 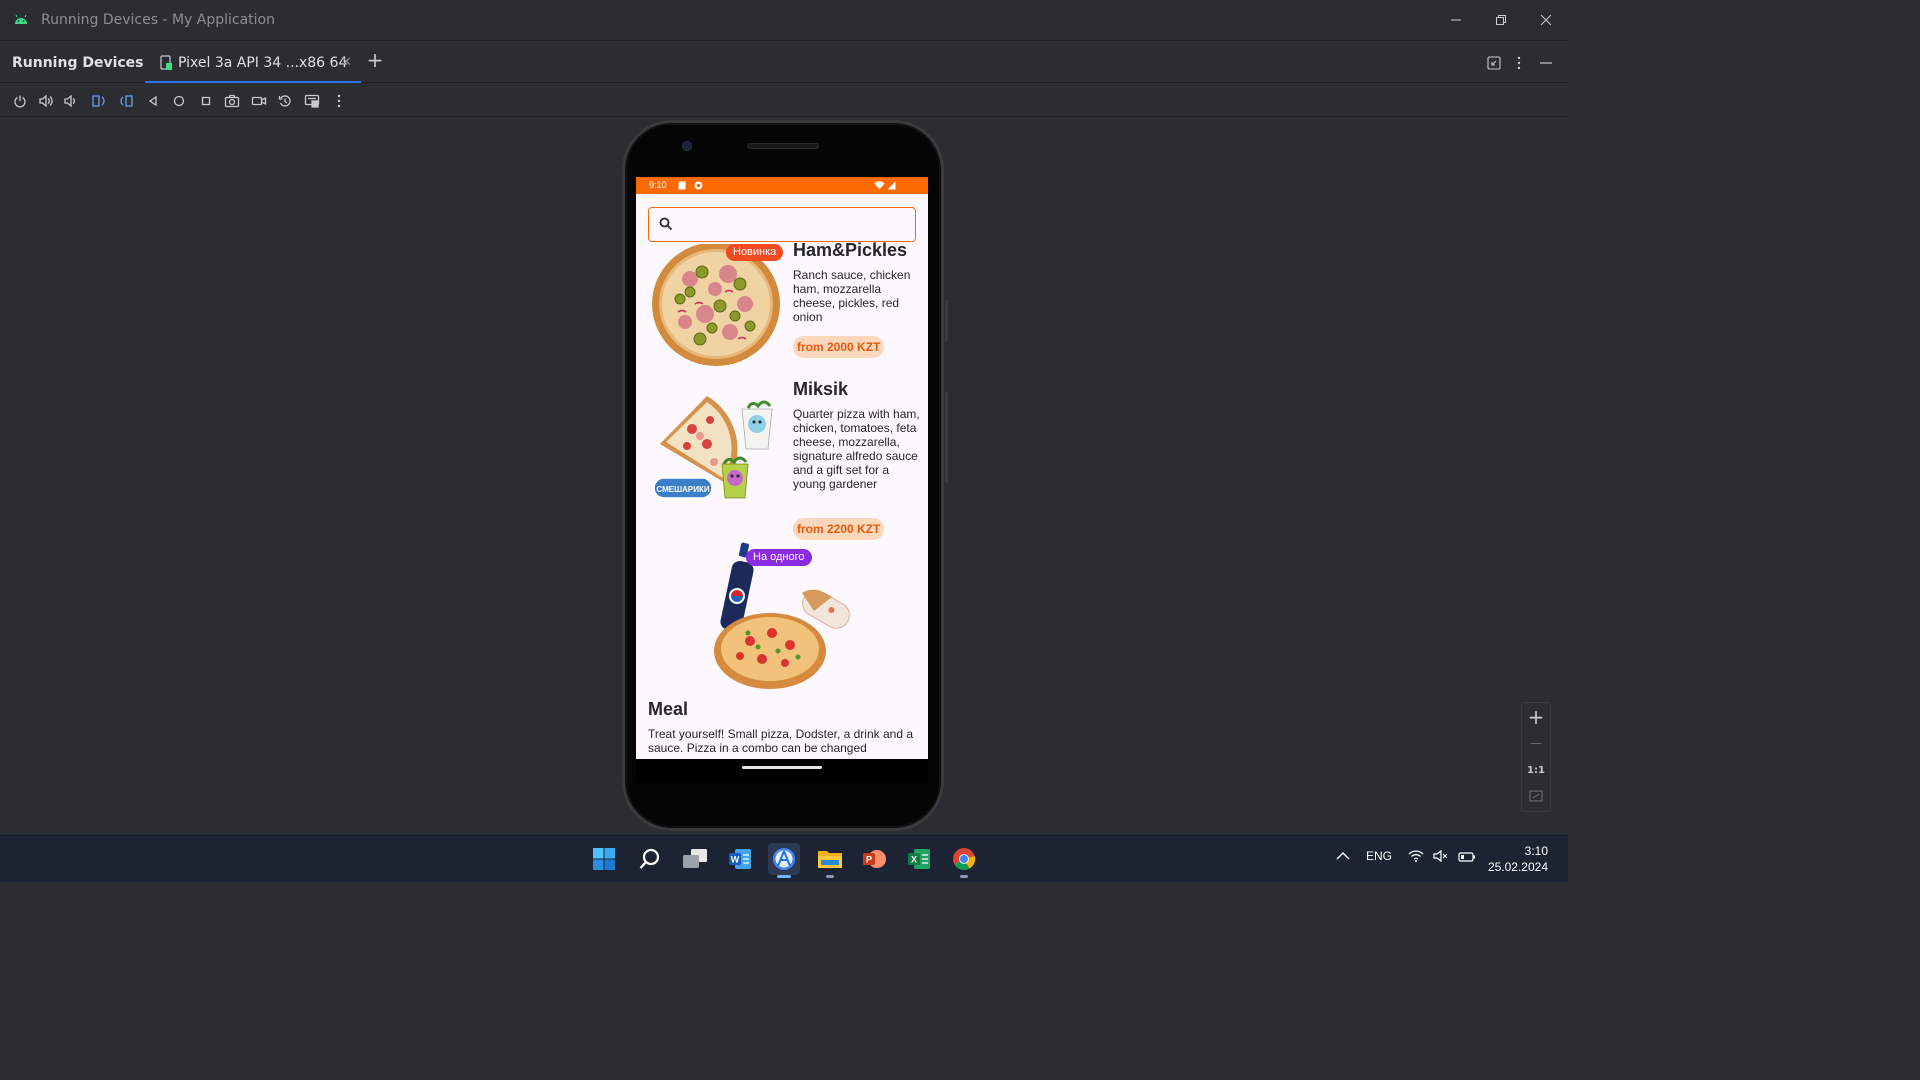 What do you see at coordinates (1536, 743) in the screenshot?
I see `zoom-out-button: —` at bounding box center [1536, 743].